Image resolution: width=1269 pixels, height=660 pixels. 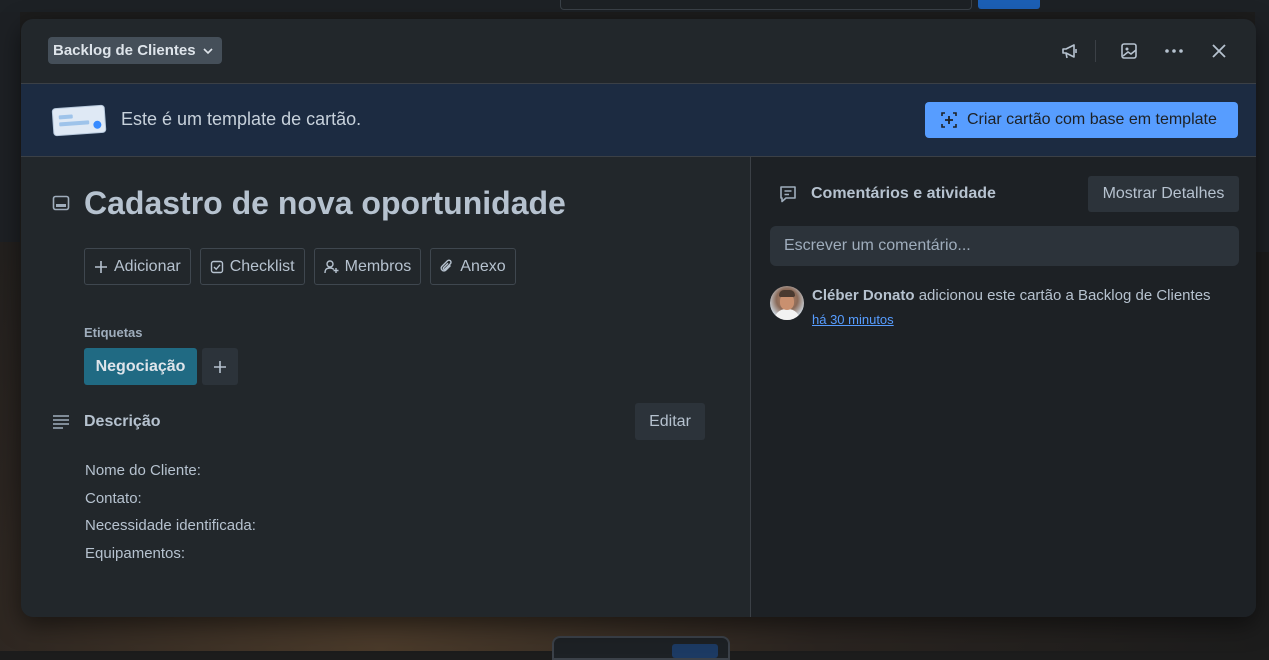 I want to click on avatar, so click(x=787, y=303).